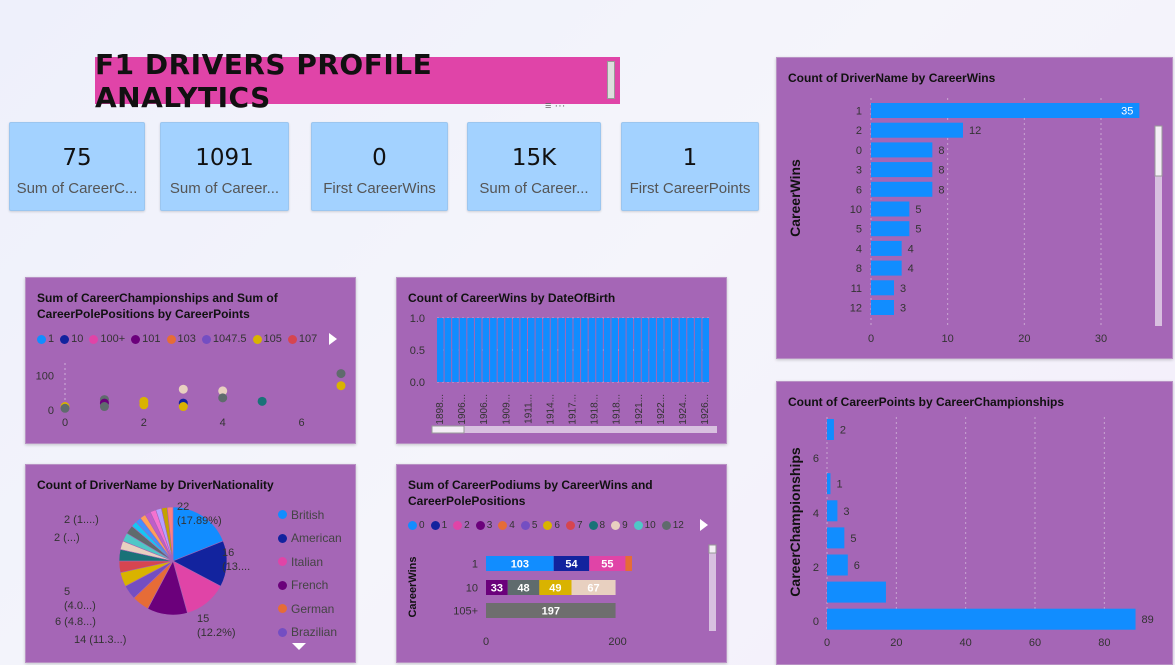 This screenshot has width=1175, height=665. What do you see at coordinates (310, 633) in the screenshot?
I see `pie-legend-item: Brazilian` at bounding box center [310, 633].